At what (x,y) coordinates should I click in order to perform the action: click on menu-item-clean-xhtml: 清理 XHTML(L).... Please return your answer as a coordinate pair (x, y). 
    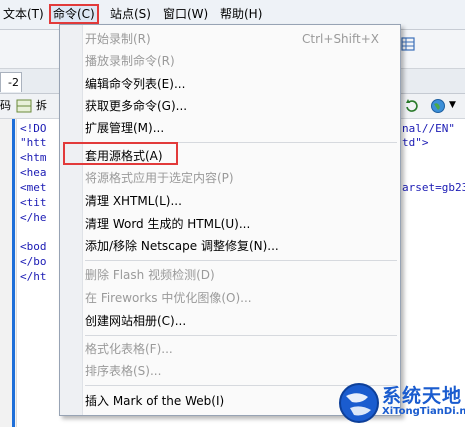
    Looking at the image, I should click on (133, 201).